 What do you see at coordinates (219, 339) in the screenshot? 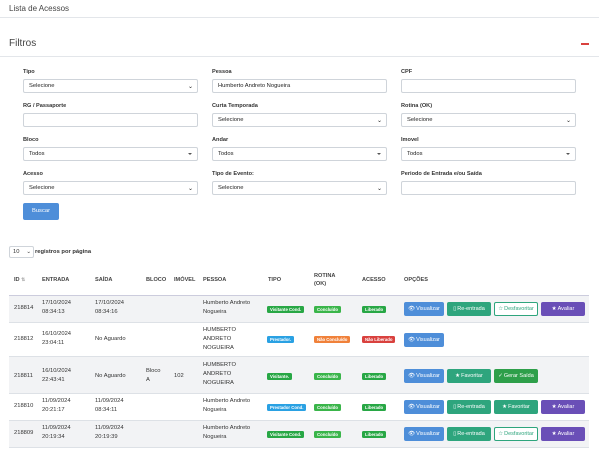
I see `cell-pessoa: HUMBERTO ANDRETO NOGUEIRA` at bounding box center [219, 339].